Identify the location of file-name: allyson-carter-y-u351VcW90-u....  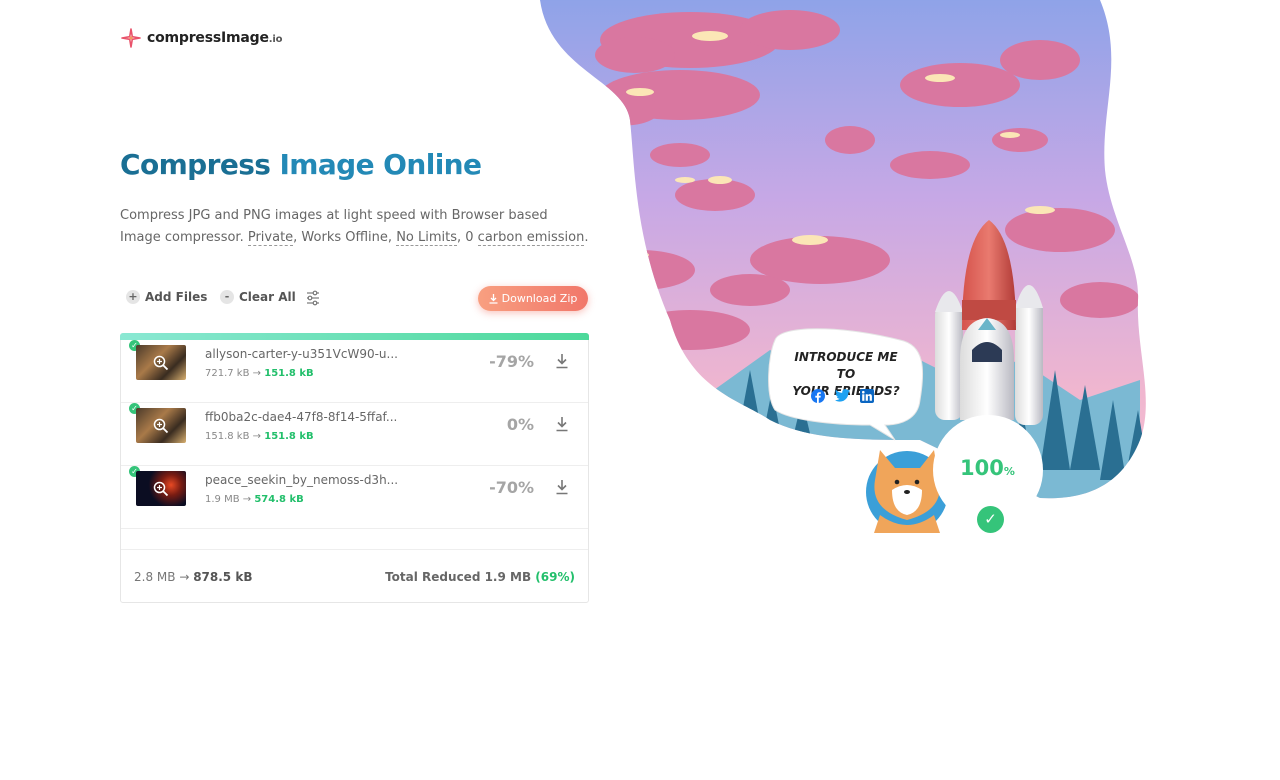
(301, 354).